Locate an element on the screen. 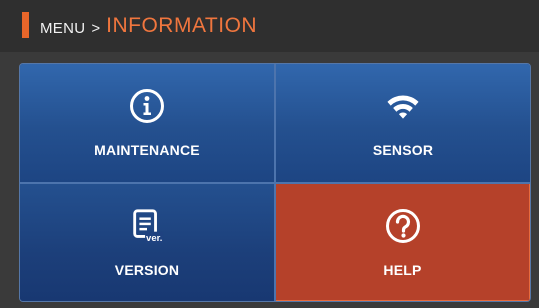 This screenshot has width=539, height=308. version-icon: ver. is located at coordinates (147, 226).